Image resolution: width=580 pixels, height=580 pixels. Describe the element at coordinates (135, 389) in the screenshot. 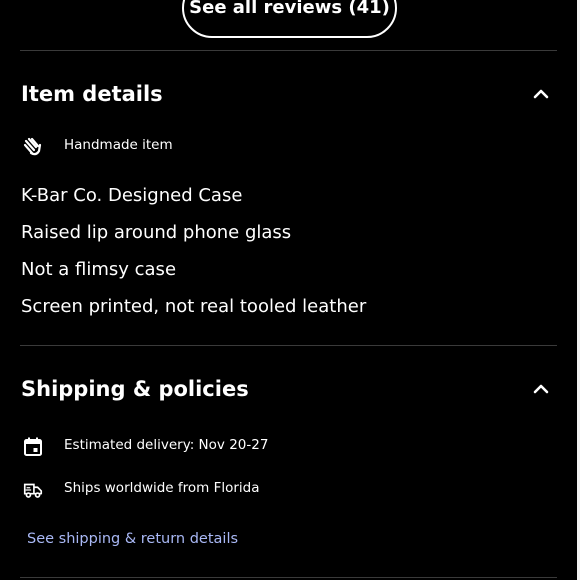

I see `shipping-policies-title: Shipping & policies` at that location.